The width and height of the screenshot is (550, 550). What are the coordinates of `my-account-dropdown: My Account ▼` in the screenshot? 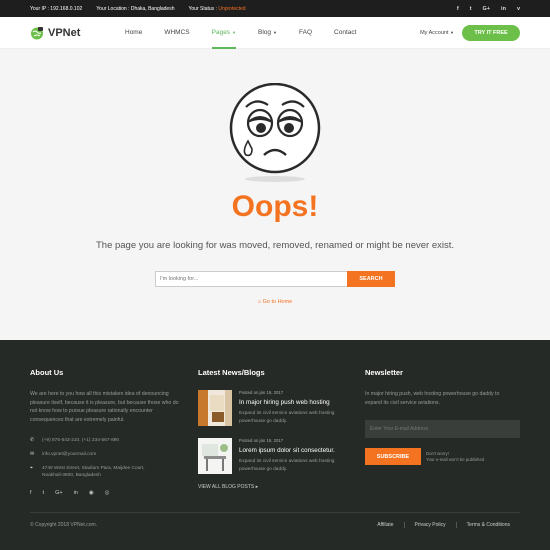 It's located at (437, 33).